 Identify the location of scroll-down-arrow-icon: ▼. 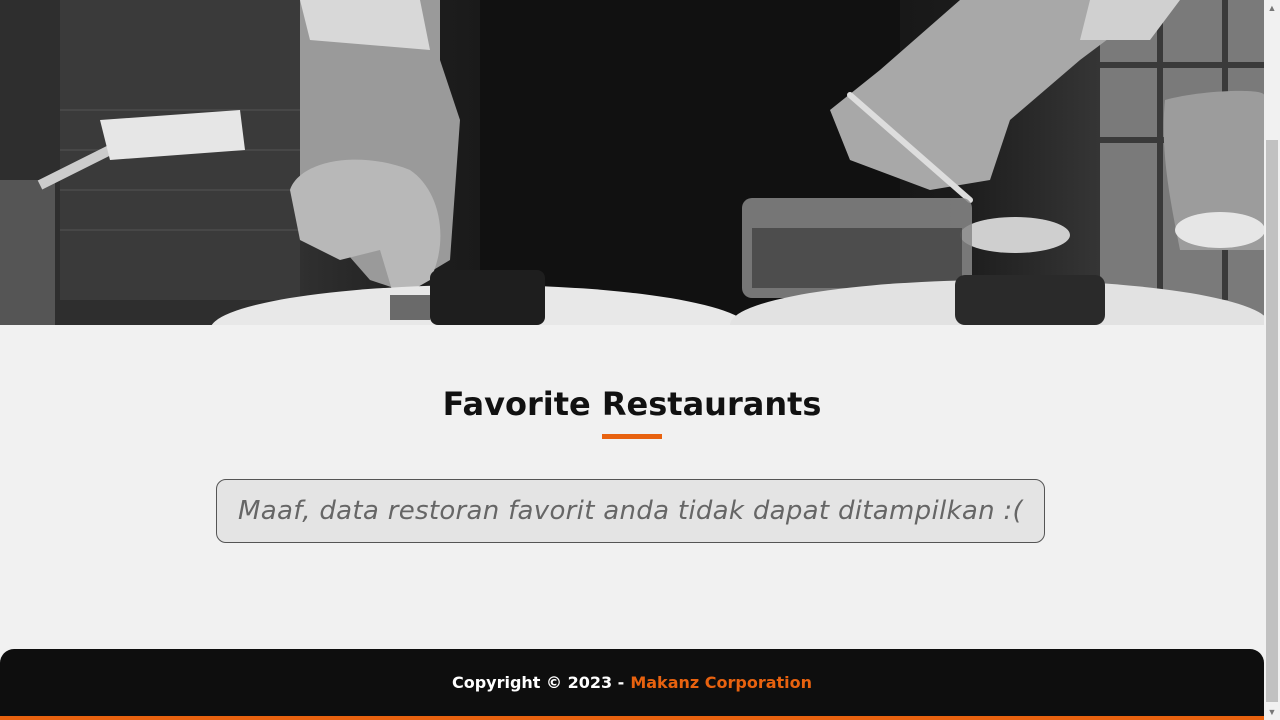
(1272, 712).